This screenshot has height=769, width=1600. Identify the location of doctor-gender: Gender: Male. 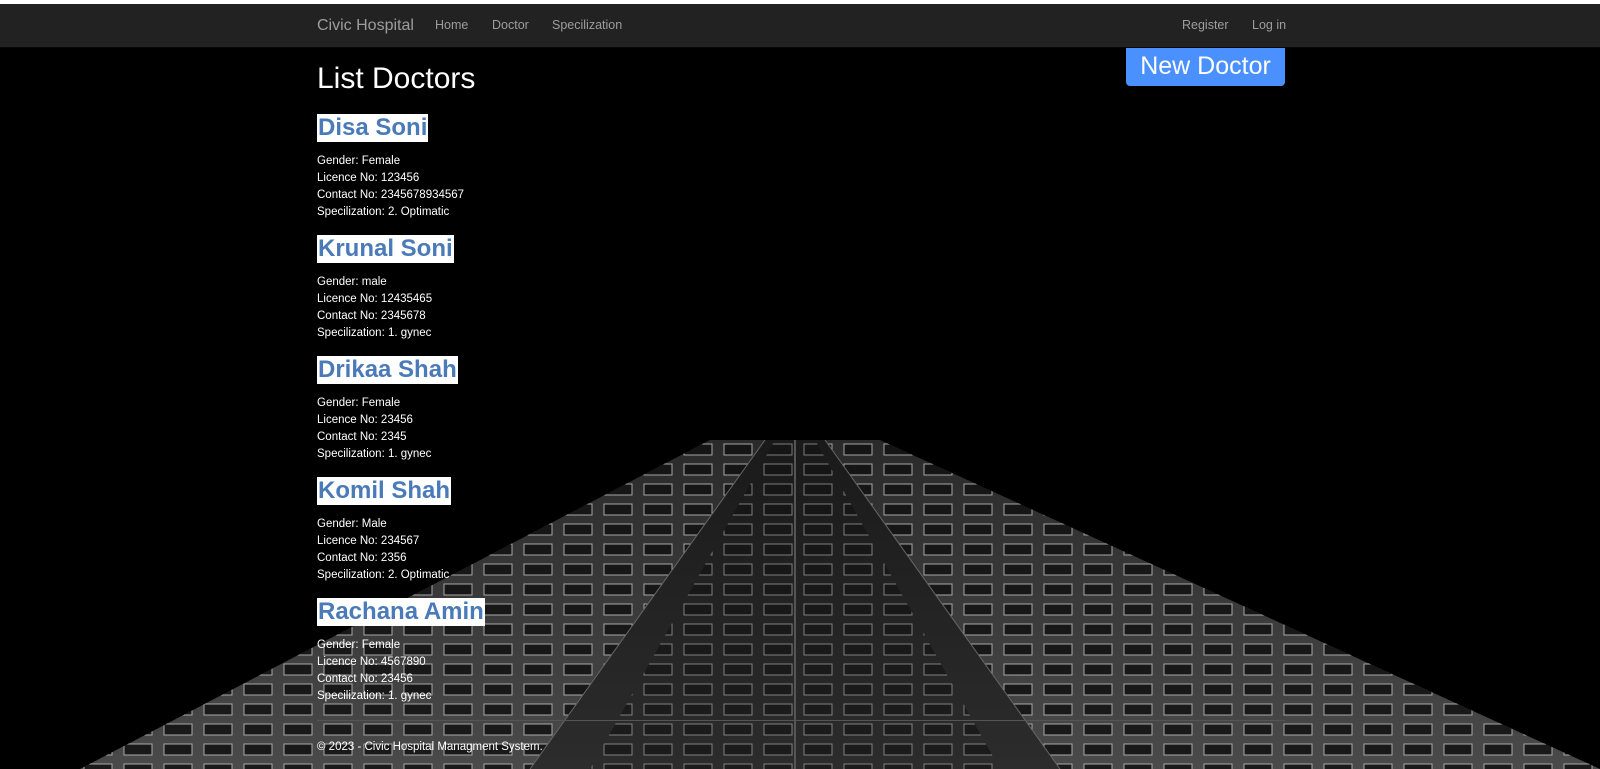
(352, 524).